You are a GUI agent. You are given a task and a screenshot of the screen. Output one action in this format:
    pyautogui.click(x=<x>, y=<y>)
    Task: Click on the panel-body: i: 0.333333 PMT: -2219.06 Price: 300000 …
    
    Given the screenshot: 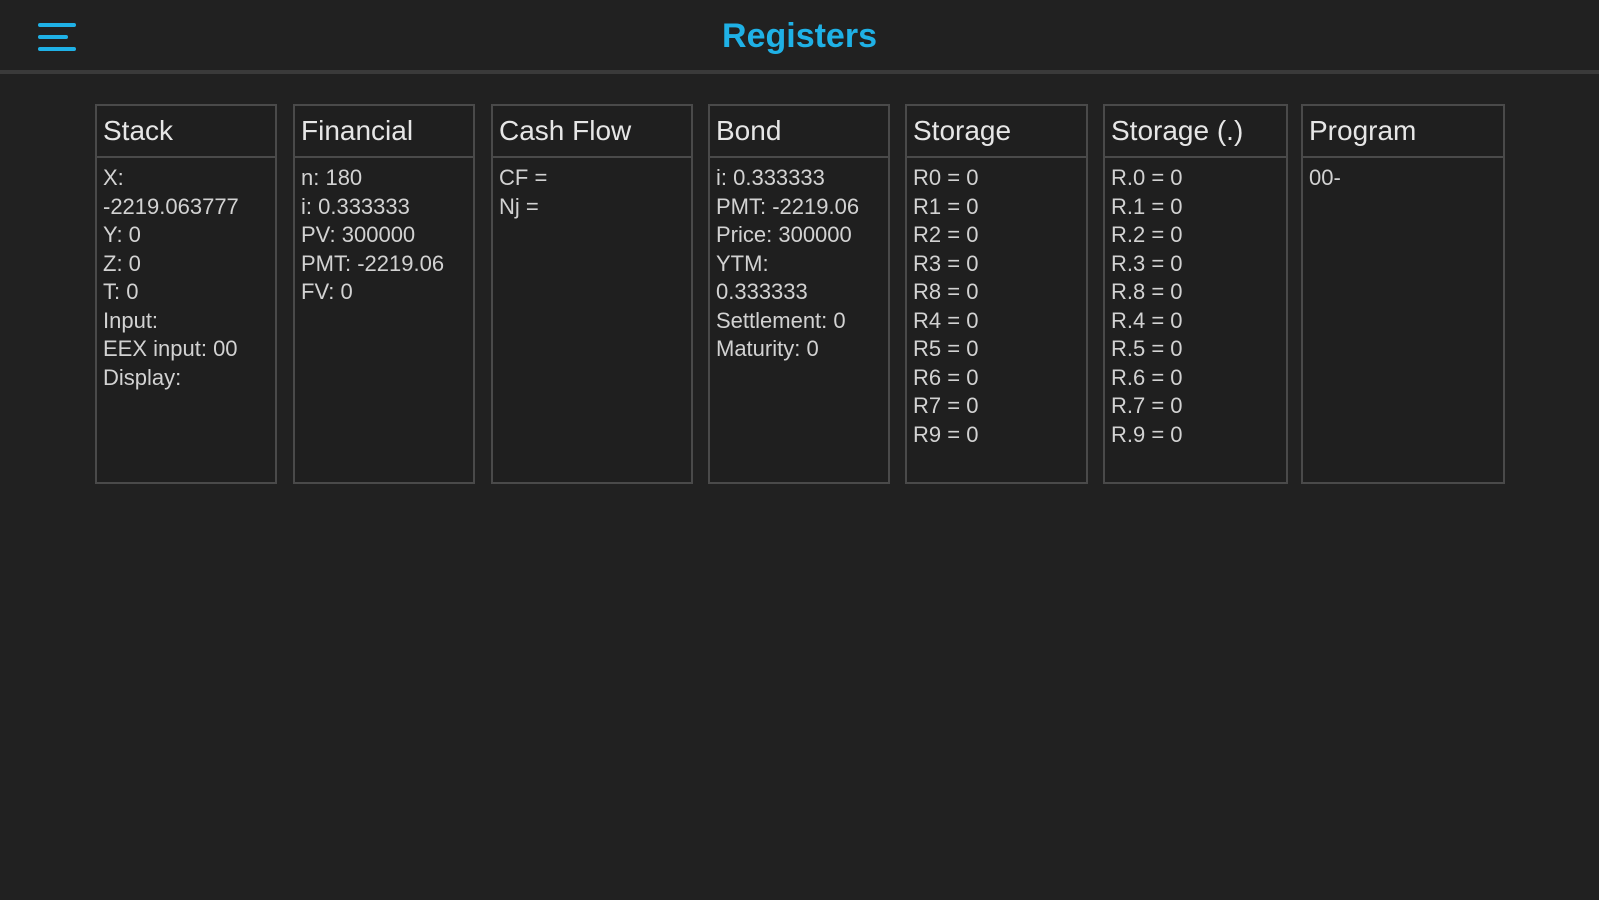 What is the action you would take?
    pyautogui.click(x=799, y=261)
    